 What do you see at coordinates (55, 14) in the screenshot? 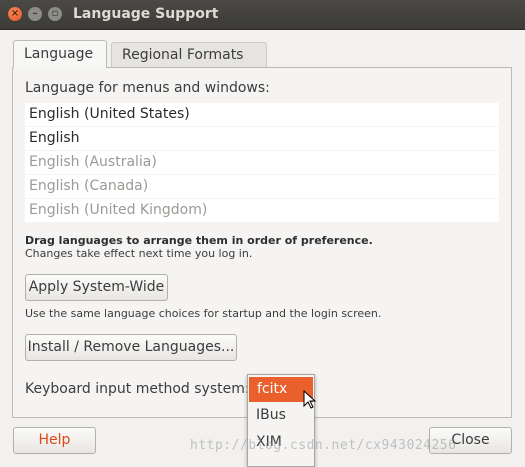
I see `maximize-window-icon: ▫` at bounding box center [55, 14].